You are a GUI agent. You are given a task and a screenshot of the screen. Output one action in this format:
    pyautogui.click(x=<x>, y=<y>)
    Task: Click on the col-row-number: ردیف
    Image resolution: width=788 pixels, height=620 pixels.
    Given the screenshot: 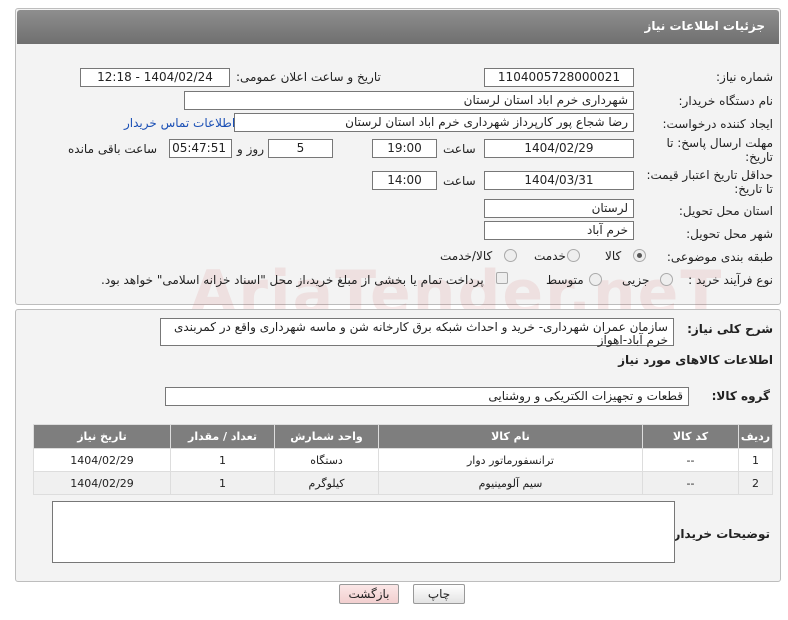 What is the action you would take?
    pyautogui.click(x=755, y=436)
    